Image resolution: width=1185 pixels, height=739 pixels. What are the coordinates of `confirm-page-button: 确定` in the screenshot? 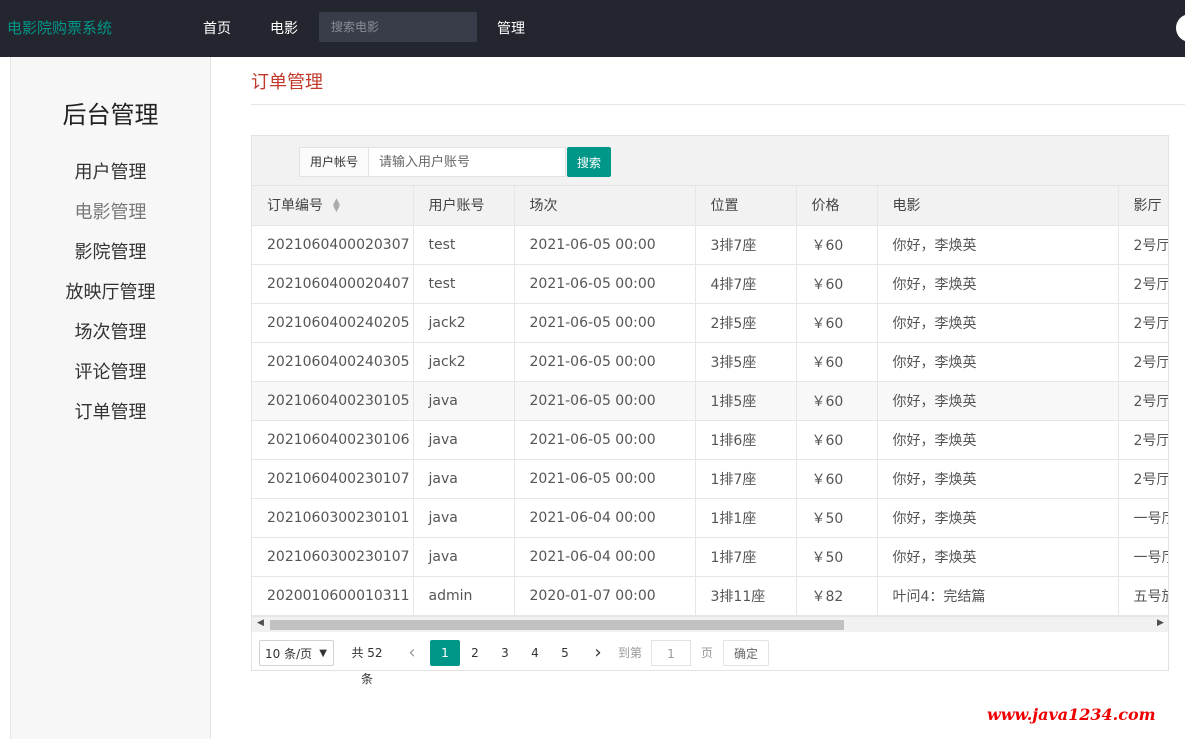 It's located at (746, 653).